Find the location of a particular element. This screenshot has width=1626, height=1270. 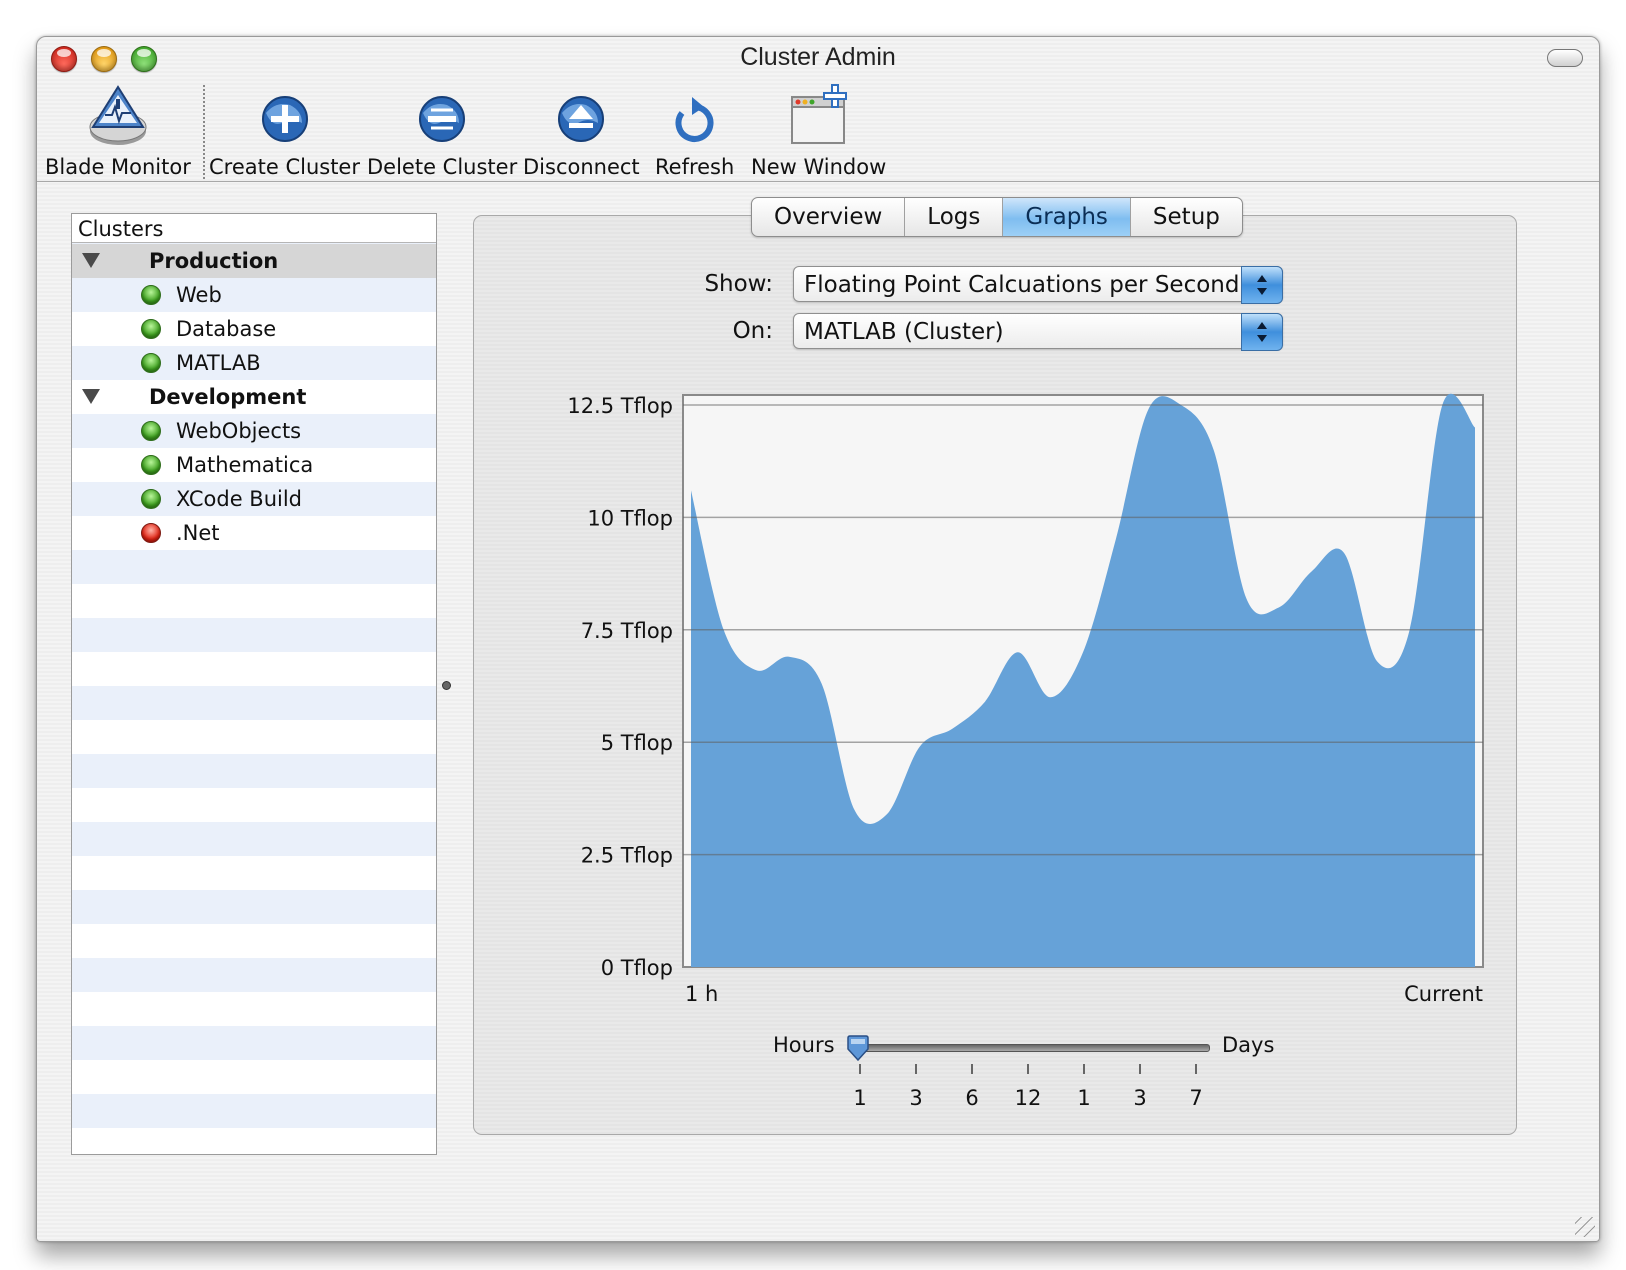

cluster-label: Mathematica is located at coordinates (245, 465).